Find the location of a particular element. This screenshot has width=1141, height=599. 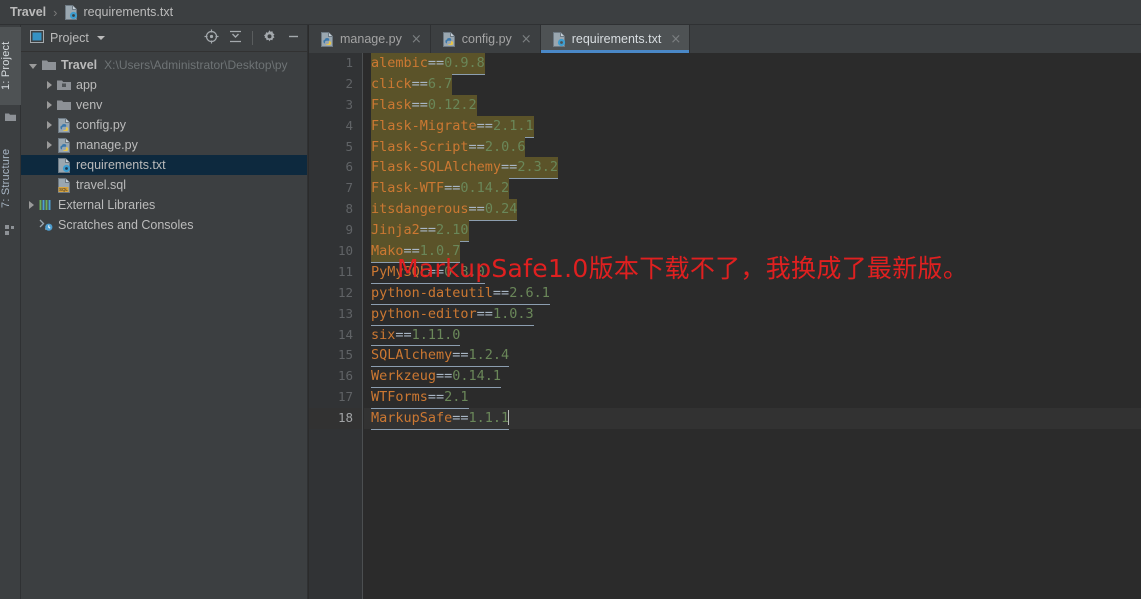

code-line: click==6.7 is located at coordinates (752, 84).